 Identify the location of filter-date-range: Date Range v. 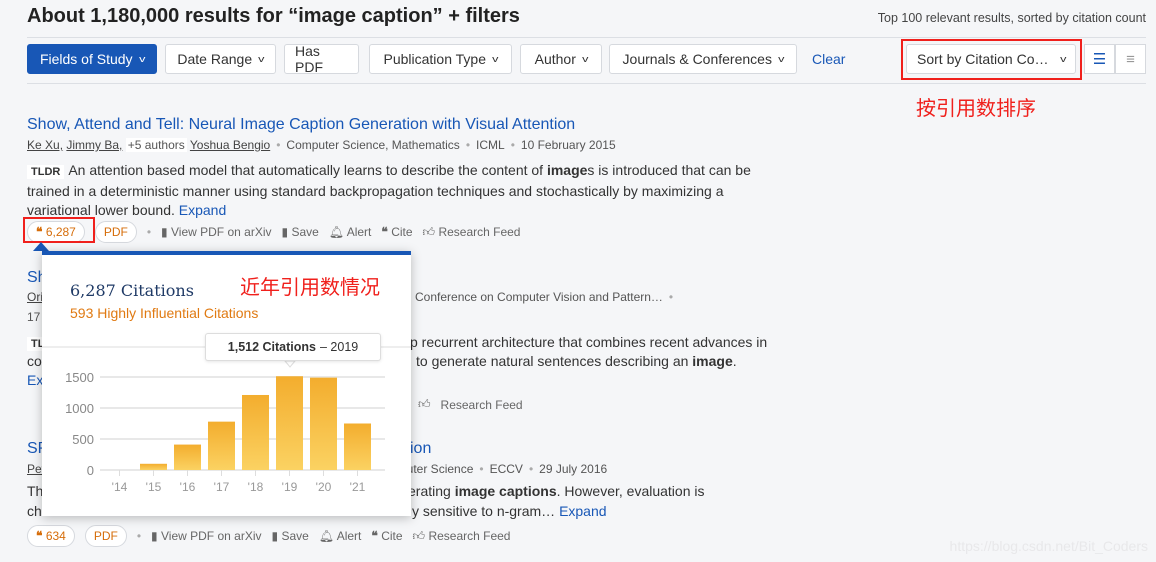
(220, 59).